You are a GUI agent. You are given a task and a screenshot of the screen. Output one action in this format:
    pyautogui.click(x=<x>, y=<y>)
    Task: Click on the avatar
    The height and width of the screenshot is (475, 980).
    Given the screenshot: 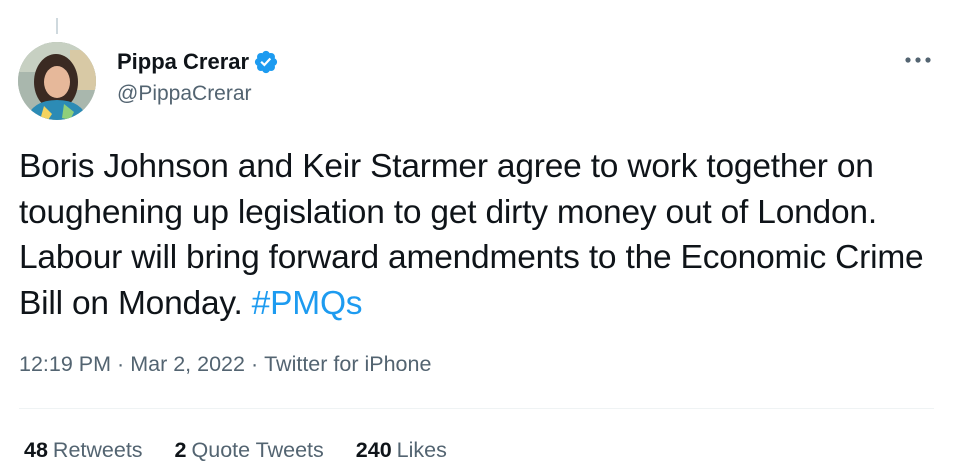 What is the action you would take?
    pyautogui.click(x=57, y=81)
    